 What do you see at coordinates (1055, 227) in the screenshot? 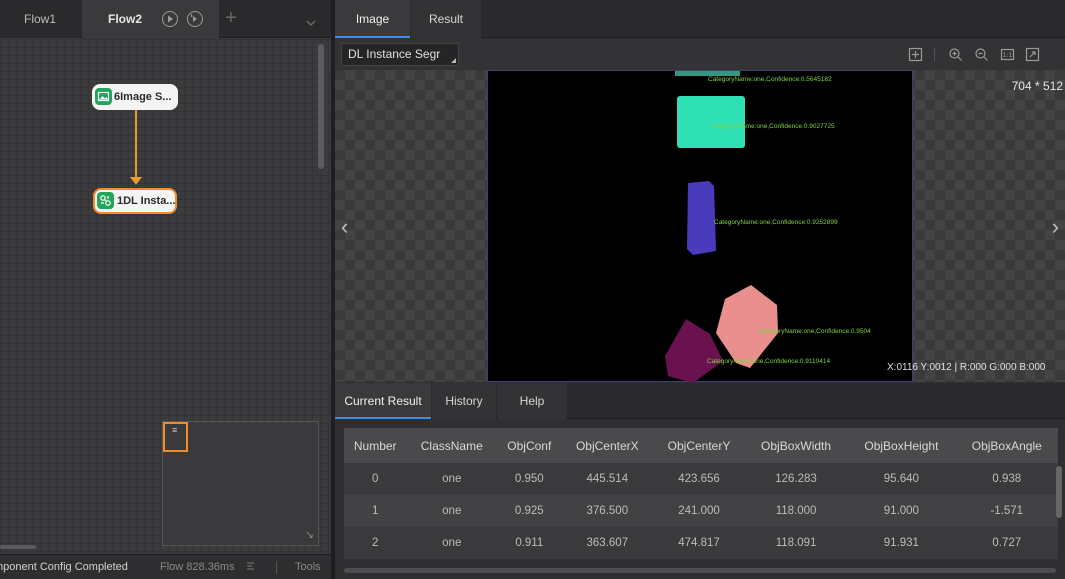
I see `next-image-button: ›` at bounding box center [1055, 227].